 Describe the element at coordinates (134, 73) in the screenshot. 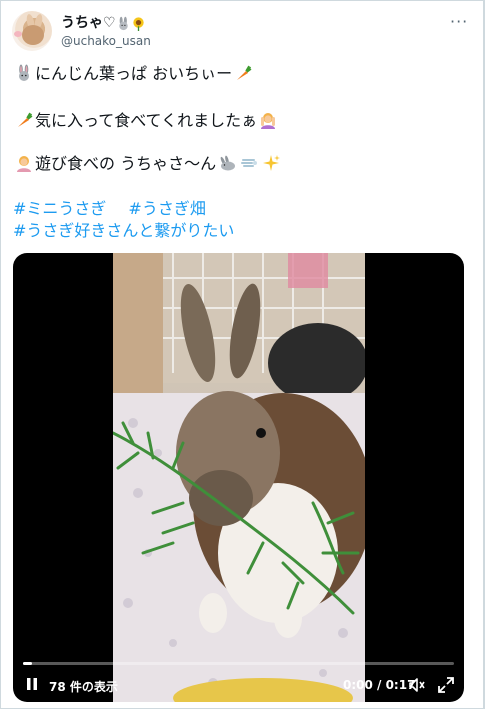

I see `tweet-text-1: にんじん葉っぱ おいちぃー` at that location.